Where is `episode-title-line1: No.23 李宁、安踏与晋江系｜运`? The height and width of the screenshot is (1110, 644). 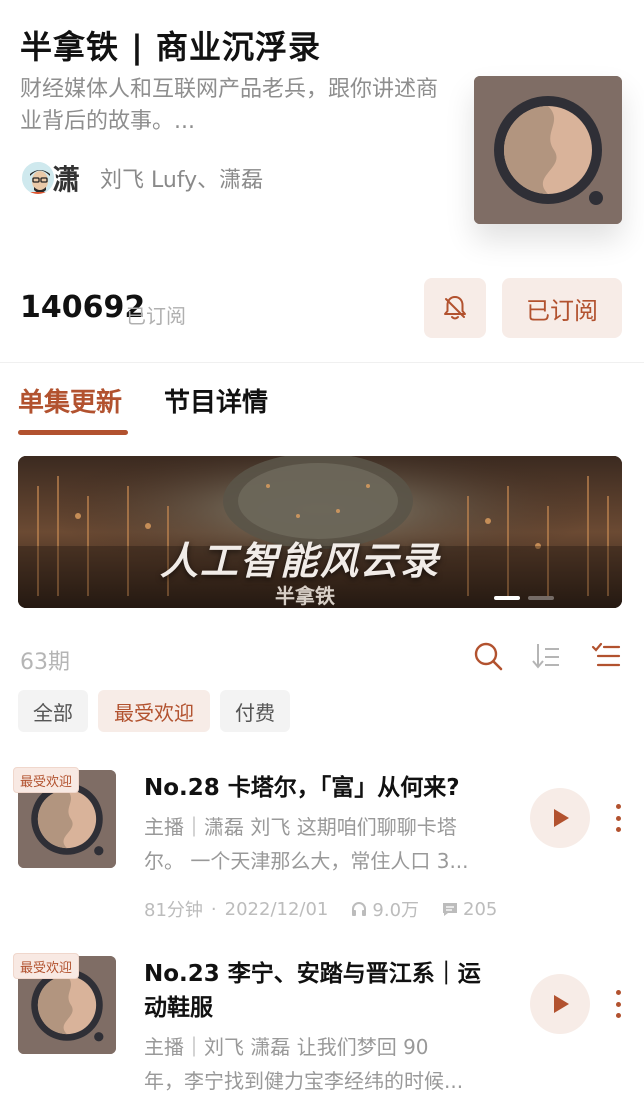
episode-title-line1: No.23 李宁、安踏与晋江系｜运 is located at coordinates (331, 974).